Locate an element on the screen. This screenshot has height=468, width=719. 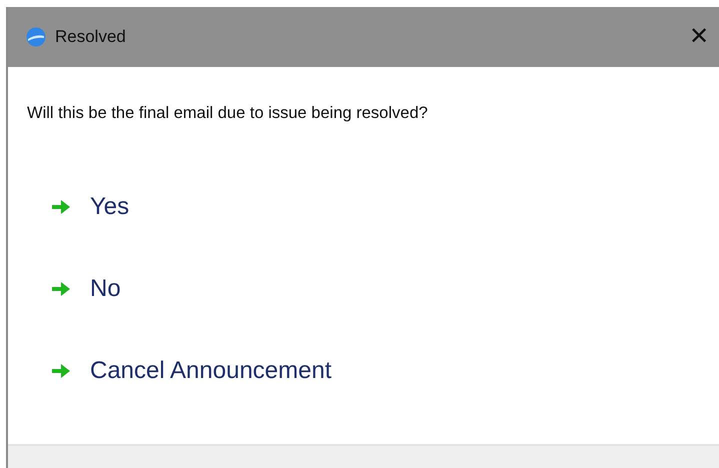
option-link: No is located at coordinates (74, 288).